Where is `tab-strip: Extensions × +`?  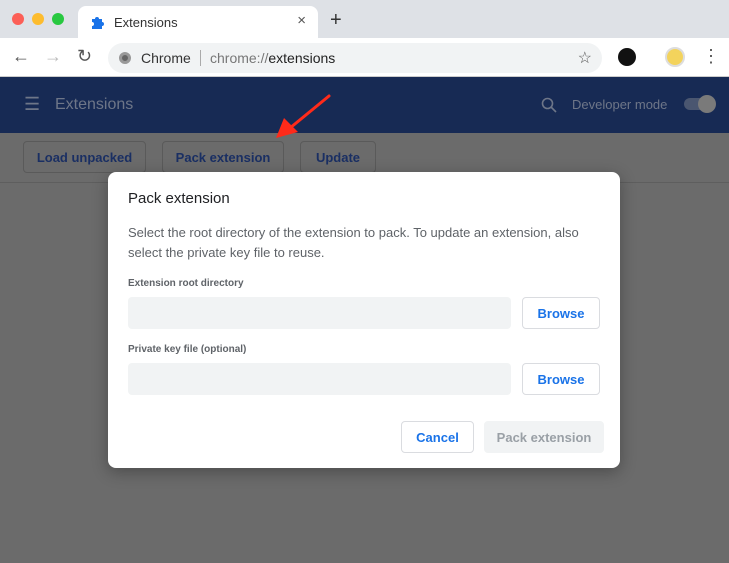
tab-strip: Extensions × + is located at coordinates (364, 19).